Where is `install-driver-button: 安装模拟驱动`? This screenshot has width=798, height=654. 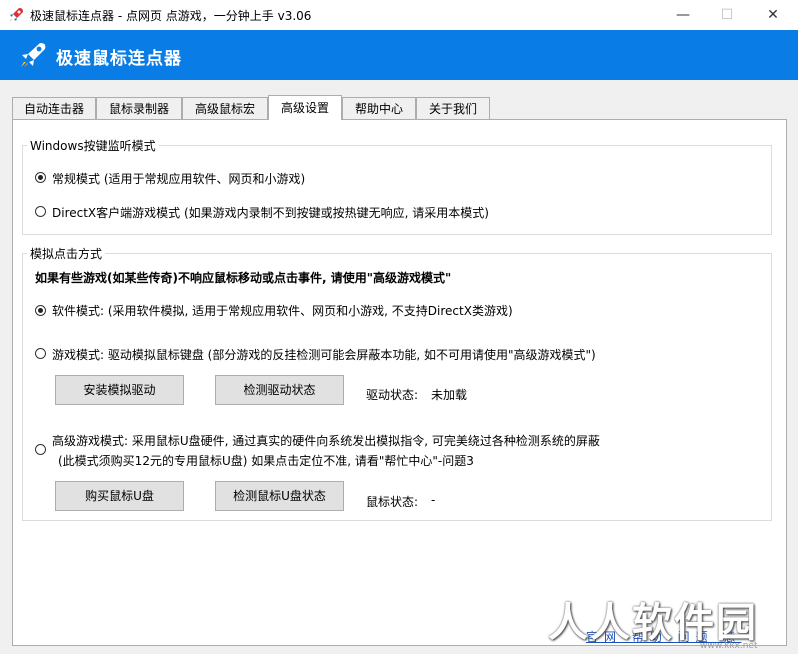 install-driver-button: 安装模拟驱动 is located at coordinates (119, 390).